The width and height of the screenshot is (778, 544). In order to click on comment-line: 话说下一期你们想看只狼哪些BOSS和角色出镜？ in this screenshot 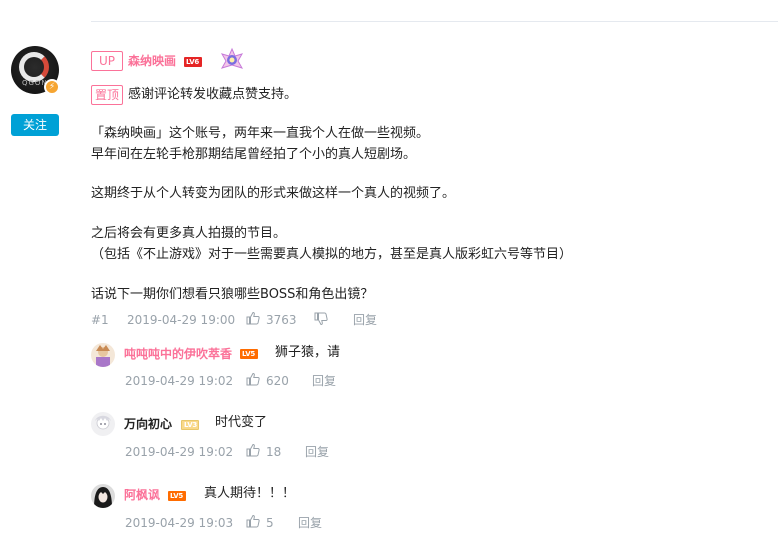, I will do `click(232, 294)`.